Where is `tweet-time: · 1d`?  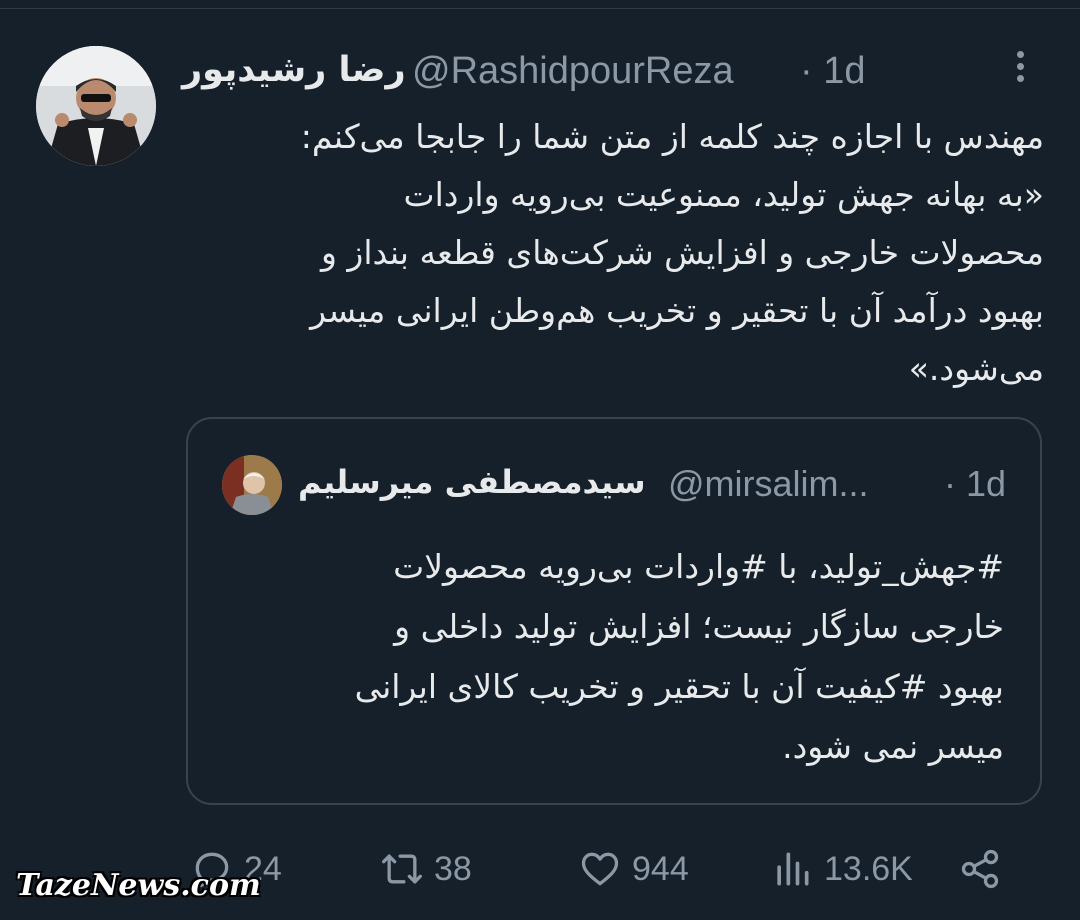
tweet-time: · 1d is located at coordinates (832, 71).